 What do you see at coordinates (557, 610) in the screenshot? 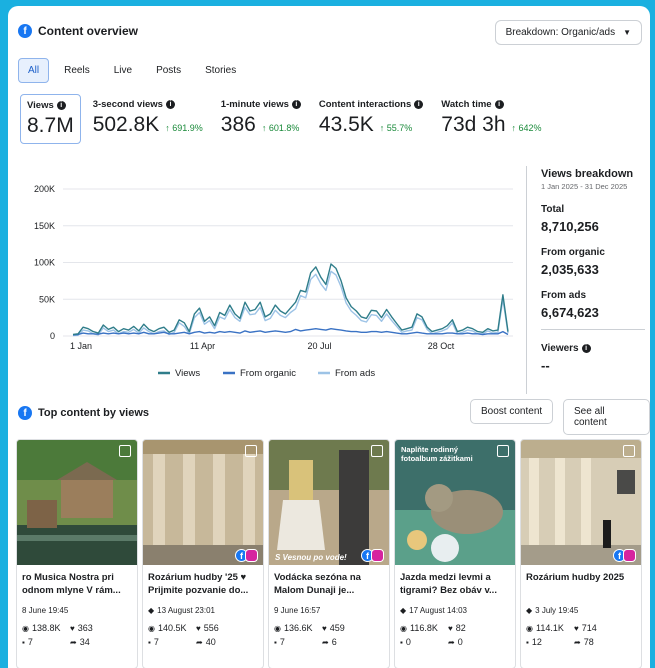
I see `card-date: 3 July 19:45` at bounding box center [557, 610].